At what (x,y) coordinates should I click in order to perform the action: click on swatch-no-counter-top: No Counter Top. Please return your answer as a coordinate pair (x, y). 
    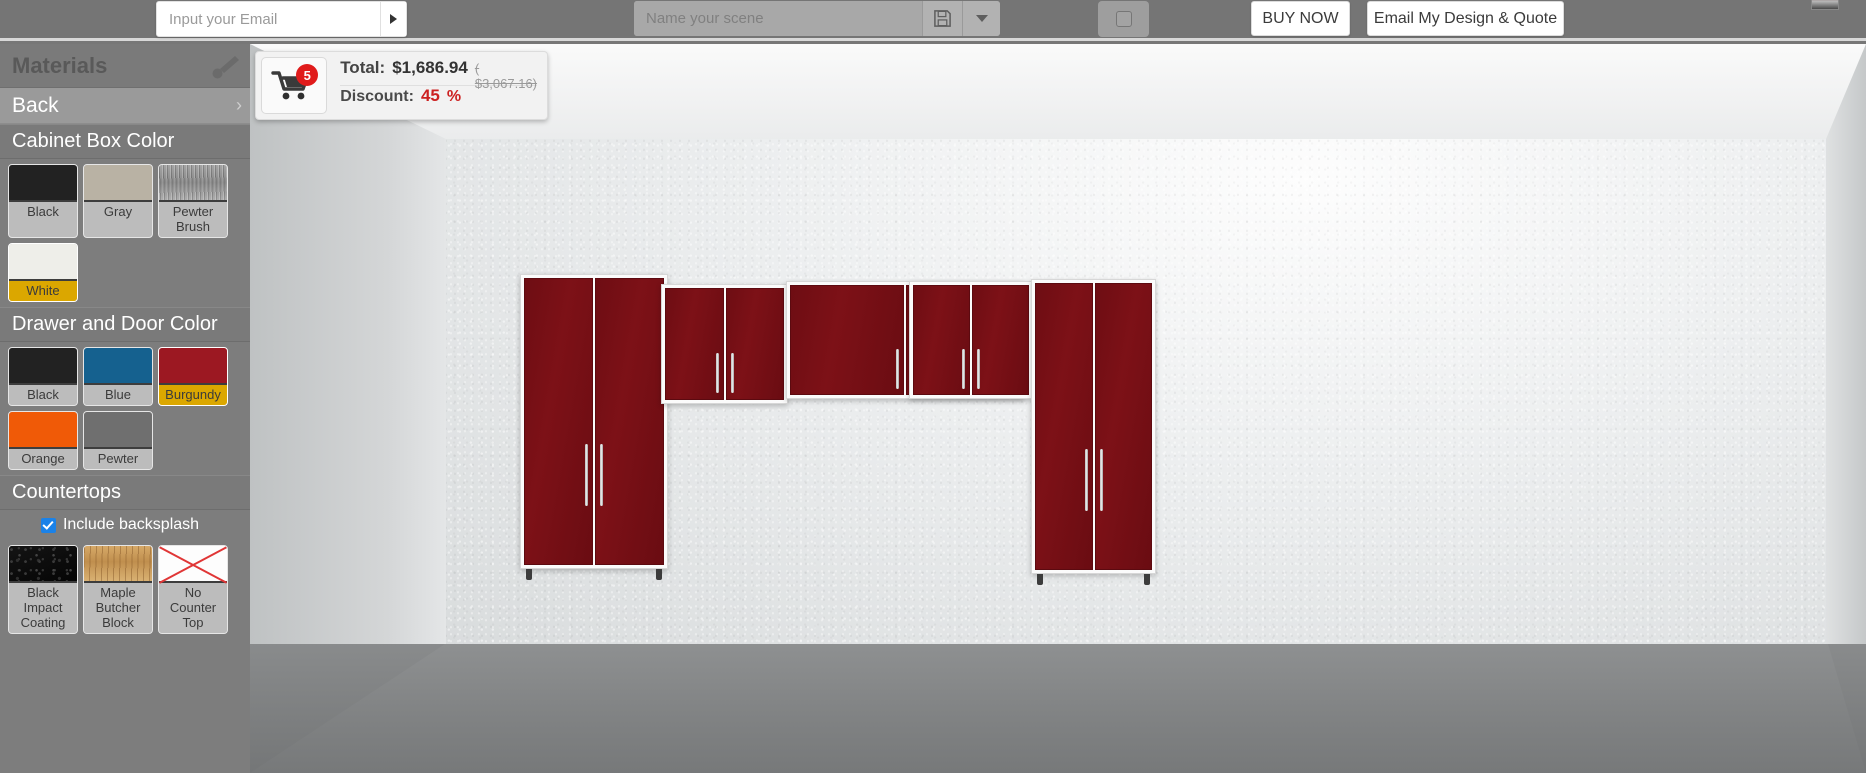
    Looking at the image, I should click on (193, 589).